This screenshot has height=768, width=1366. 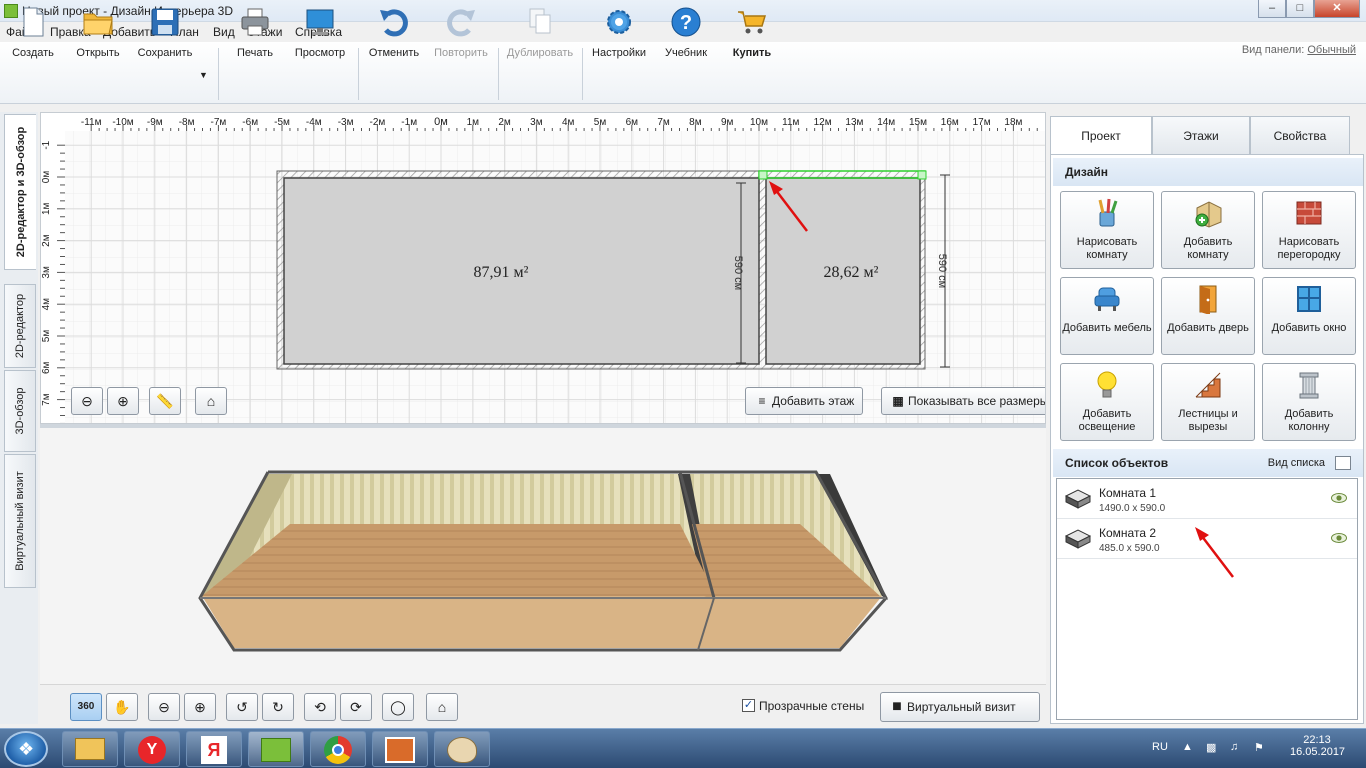 What do you see at coordinates (20, 326) in the screenshot?
I see `tab-2d: 2D-редактор` at bounding box center [20, 326].